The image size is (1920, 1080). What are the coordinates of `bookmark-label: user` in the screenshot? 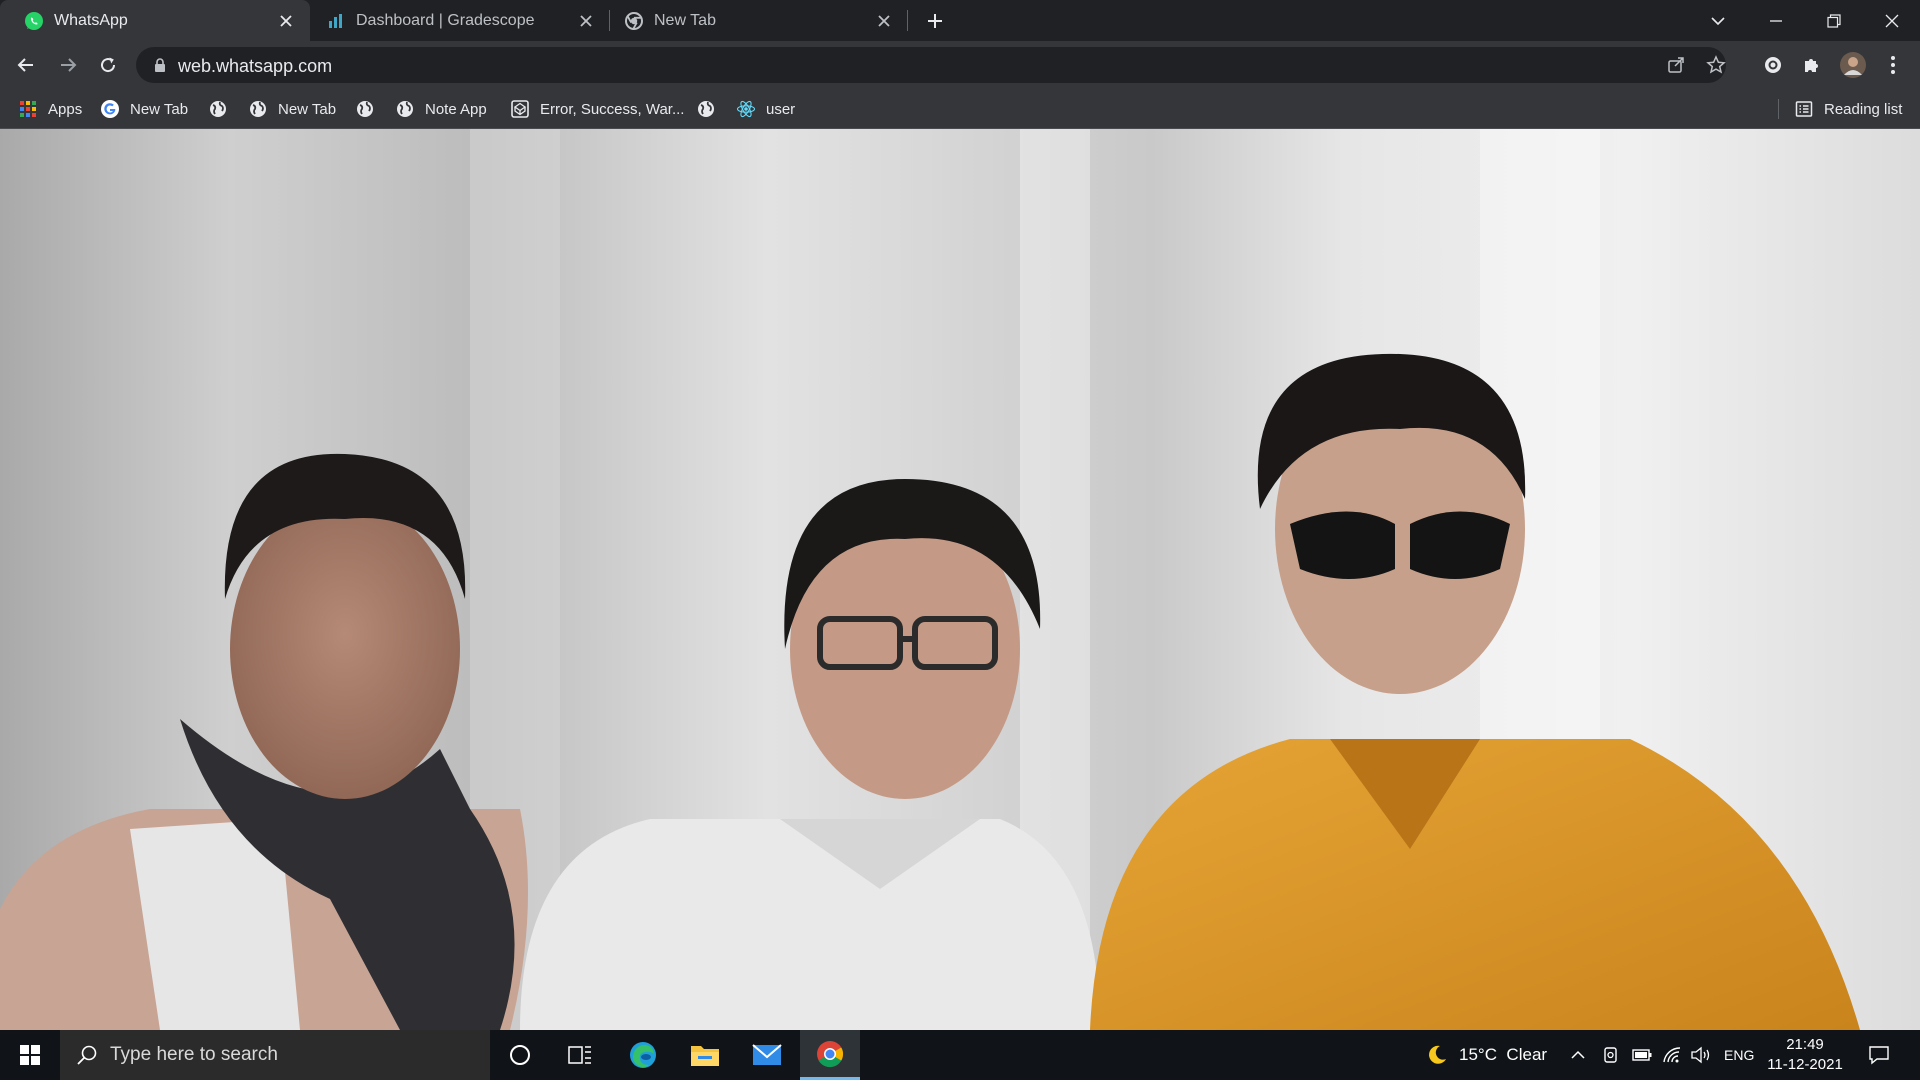 It's located at (781, 109).